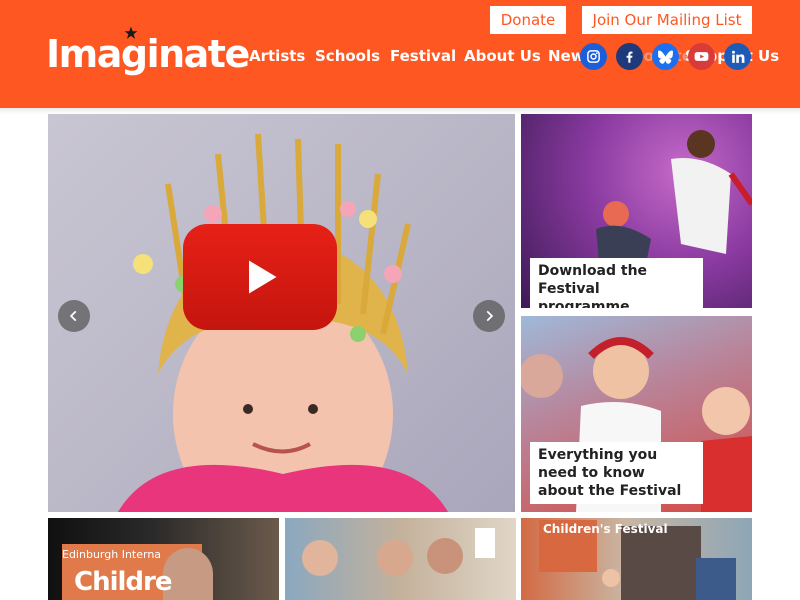  What do you see at coordinates (605, 529) in the screenshot?
I see `thumbnail-sign-text: Children's Festival` at bounding box center [605, 529].